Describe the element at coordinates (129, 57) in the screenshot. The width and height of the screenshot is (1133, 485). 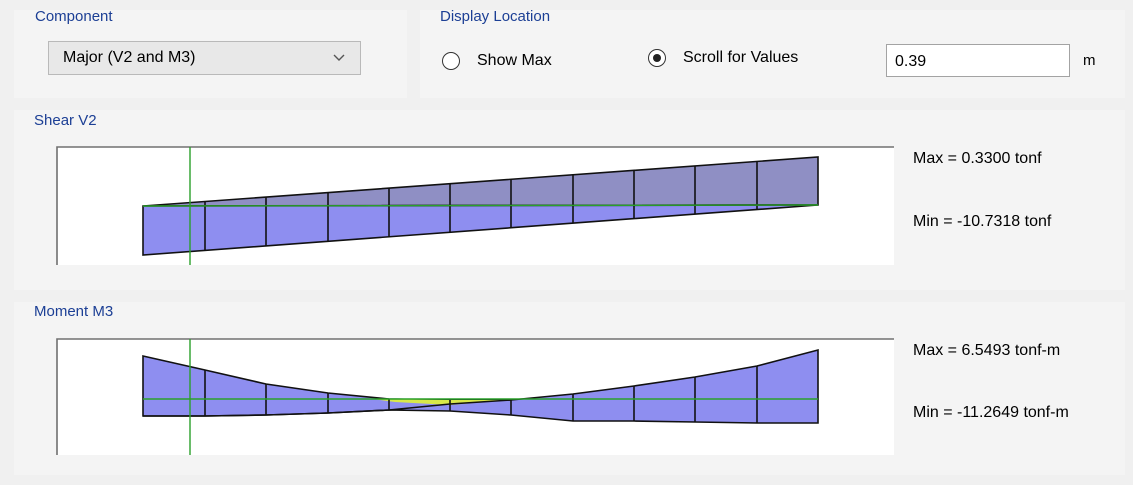
I see `component-dropdown-value: Major (V2 and M3)` at that location.